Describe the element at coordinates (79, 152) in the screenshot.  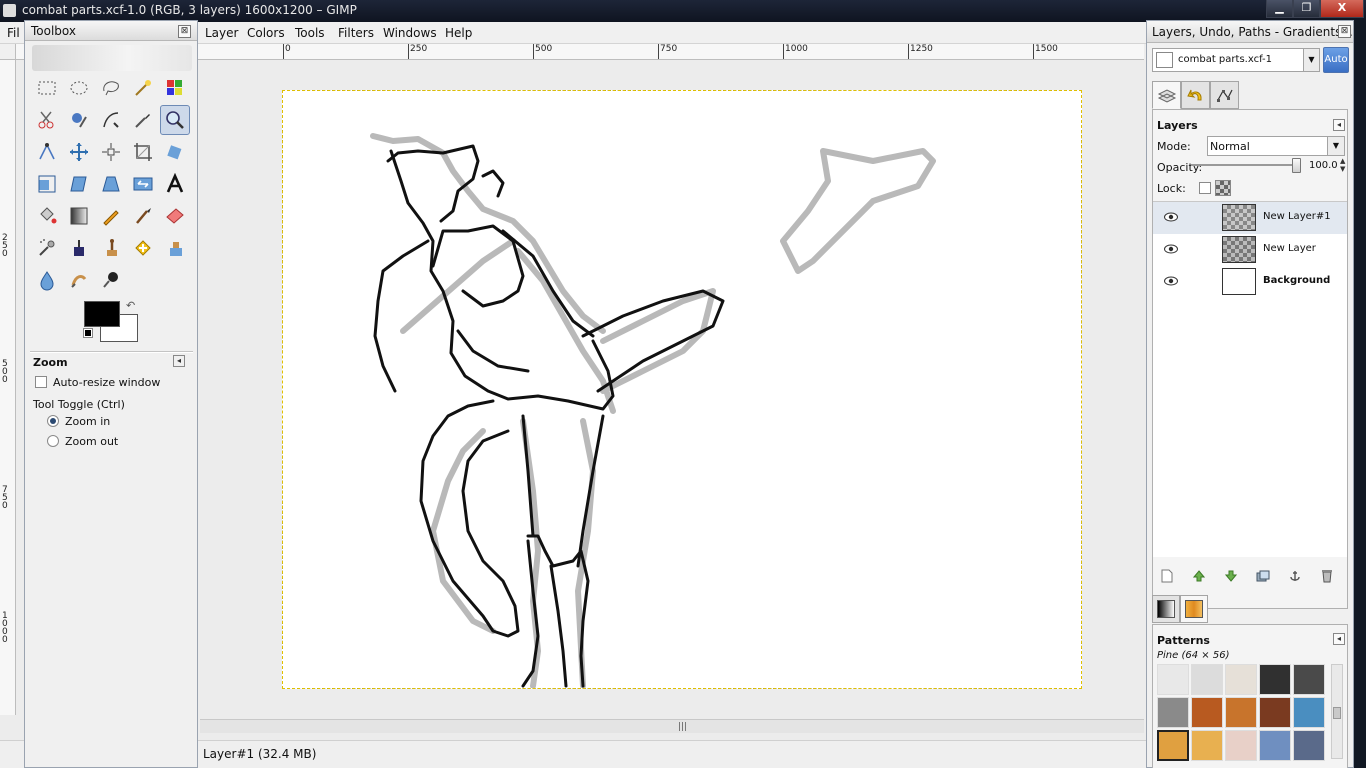
I see `tool-move` at that location.